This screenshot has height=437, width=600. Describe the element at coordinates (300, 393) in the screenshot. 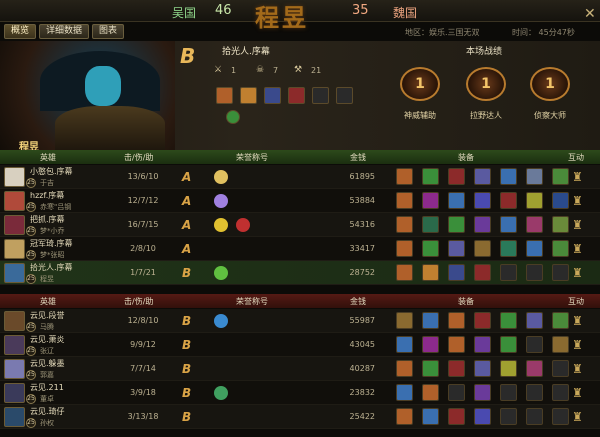

I see `player-row: 25 云见.211 董卓 3/9/18 B 23832 ♜` at that location.